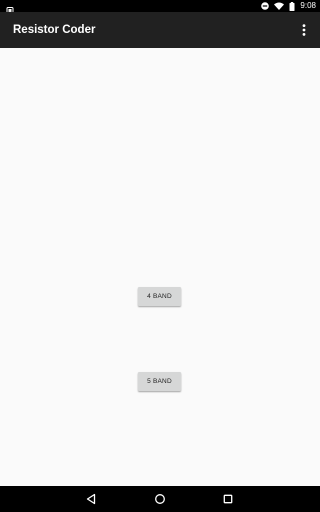 Image resolution: width=320 pixels, height=512 pixels. I want to click on status-bar: 9:08, so click(160, 7).